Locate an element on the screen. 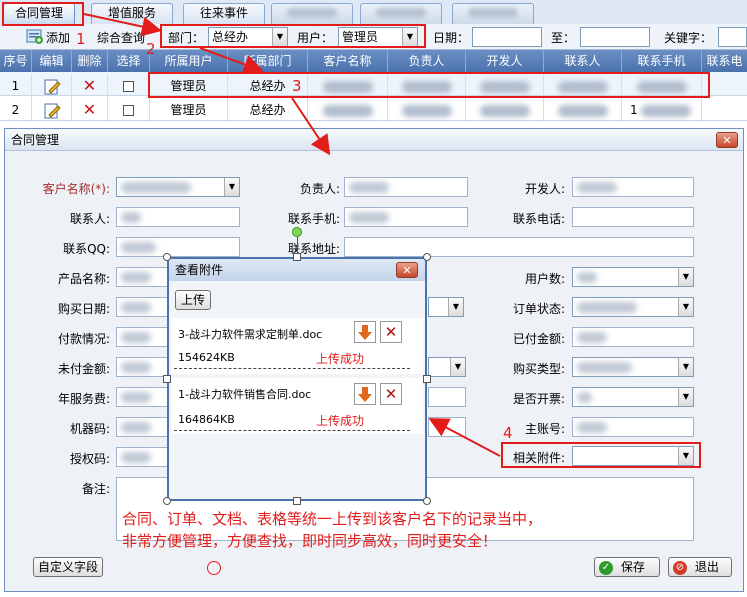 This screenshot has height=597, width=747. annotation-line: 合同、订单、文档、表格等统一上传到该客户名下的记录当中， is located at coordinates (332, 519).